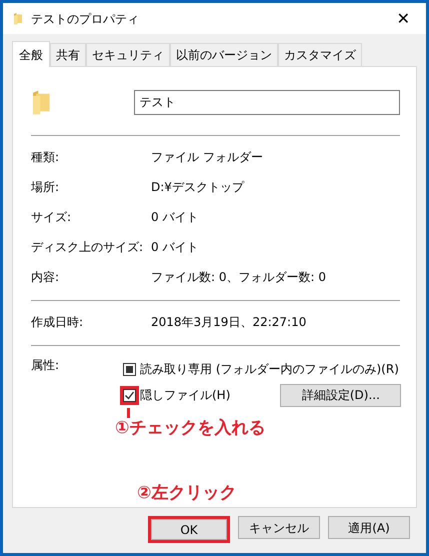  What do you see at coordinates (128, 54) in the screenshot?
I see `tab: セキュリティ` at bounding box center [128, 54].